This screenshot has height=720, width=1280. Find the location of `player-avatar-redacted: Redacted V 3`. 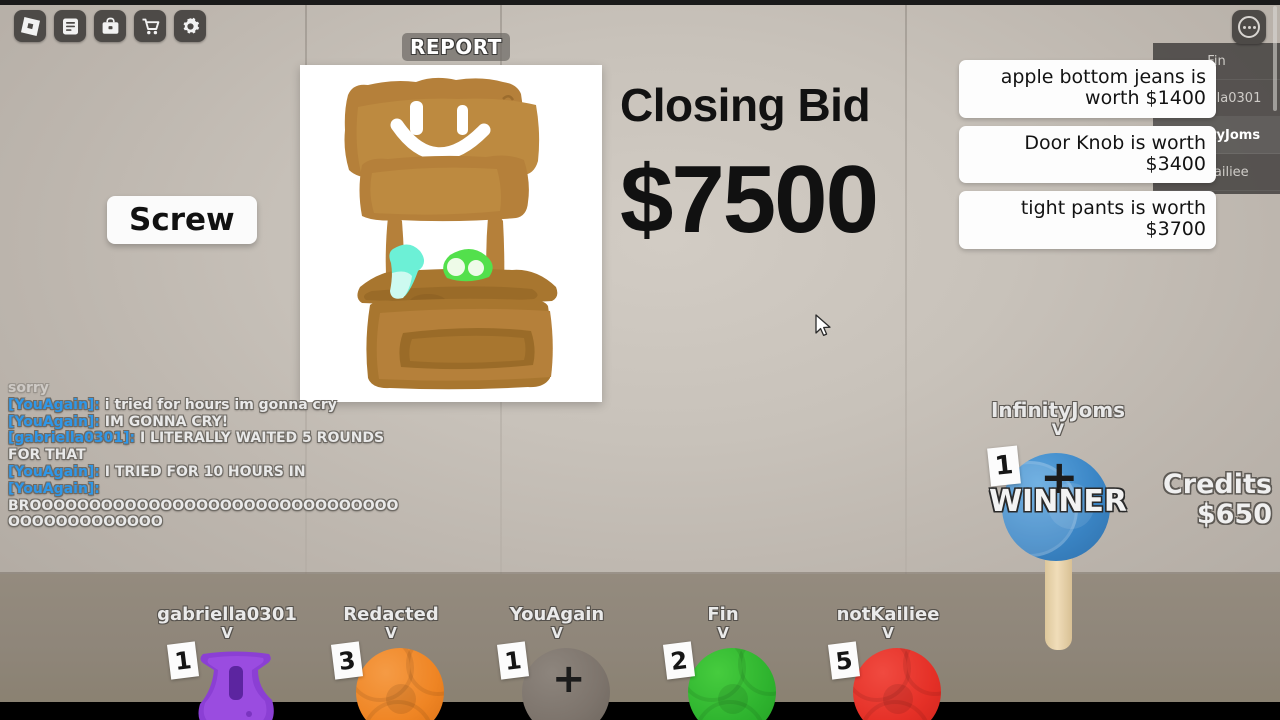

player-avatar-redacted: Redacted V 3 is located at coordinates (391, 662).